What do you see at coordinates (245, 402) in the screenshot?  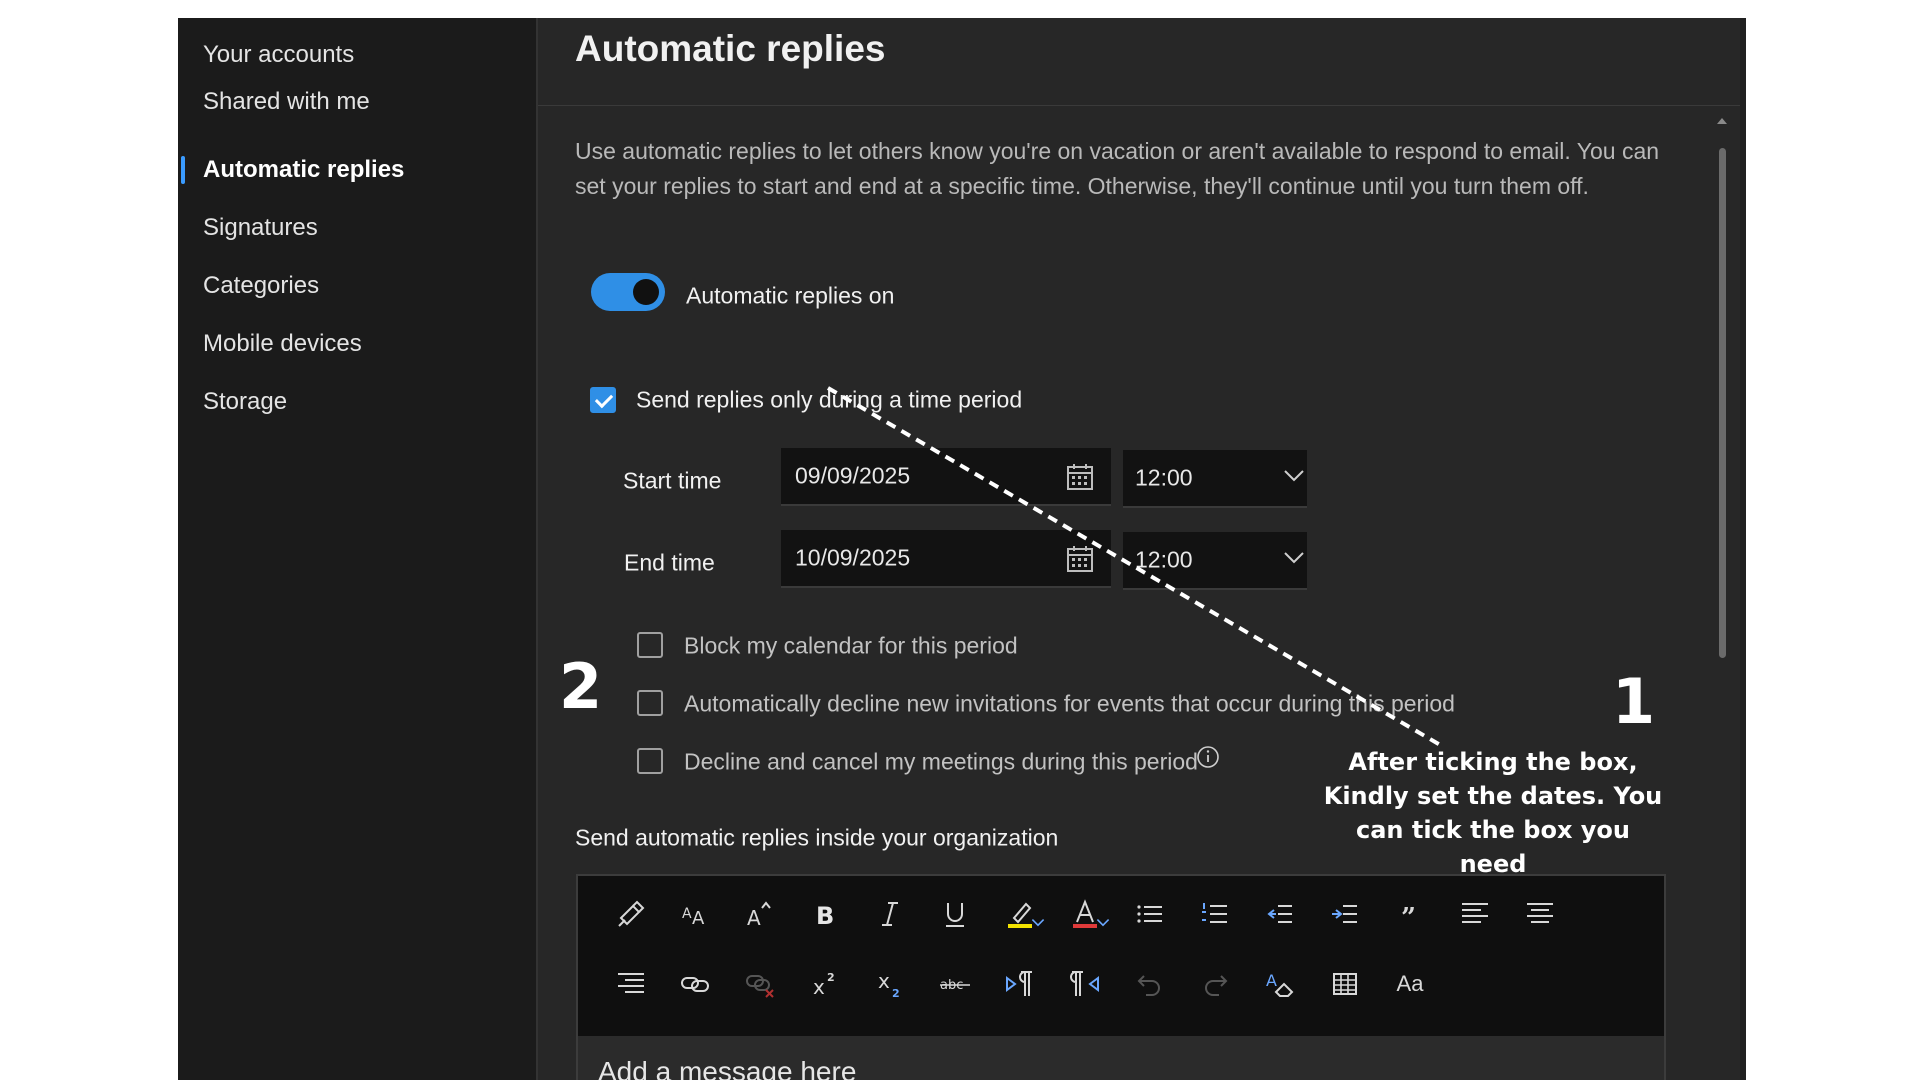 I see `sidebar-item-storage: Storage` at bounding box center [245, 402].